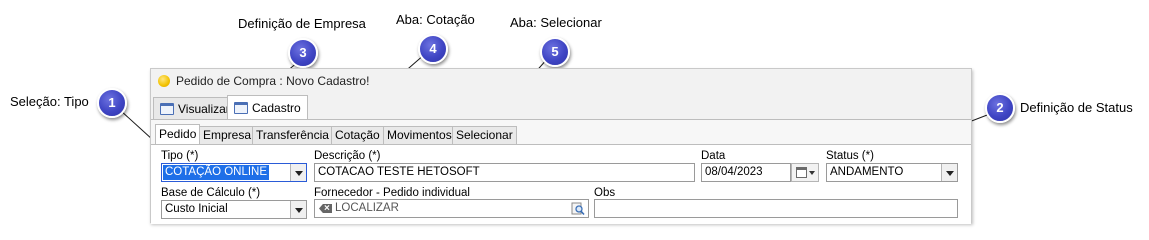 This screenshot has height=240, width=1149. I want to click on tipo-value: COTAÇÃO ONLINE, so click(216, 172).